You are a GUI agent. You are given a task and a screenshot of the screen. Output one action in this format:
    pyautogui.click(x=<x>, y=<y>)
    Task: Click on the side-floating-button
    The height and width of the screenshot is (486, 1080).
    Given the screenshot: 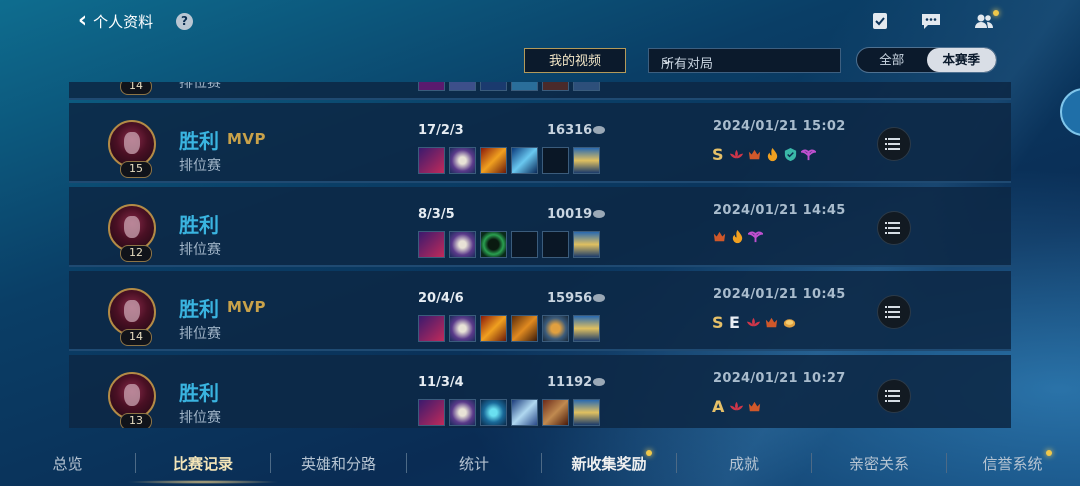 What is the action you would take?
    pyautogui.click(x=1070, y=112)
    